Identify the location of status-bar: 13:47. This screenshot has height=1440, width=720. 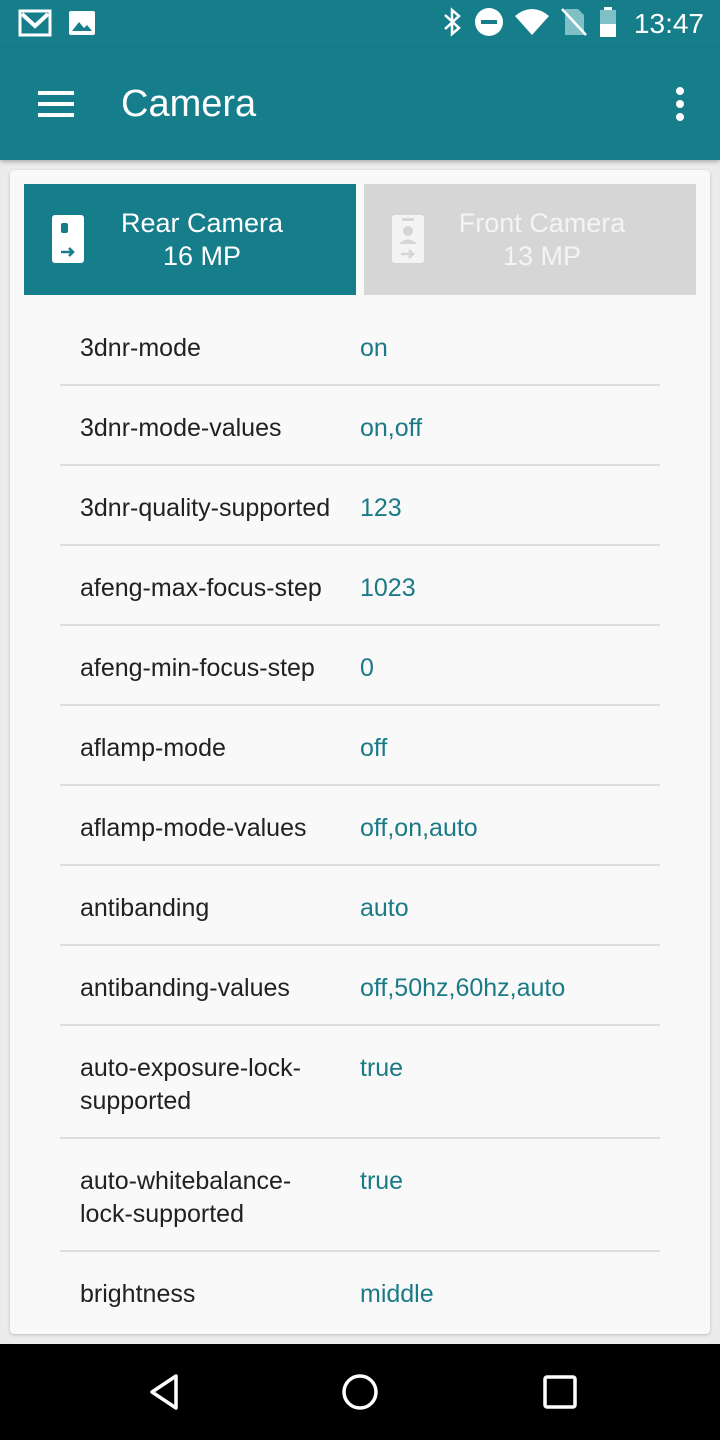
(360, 24).